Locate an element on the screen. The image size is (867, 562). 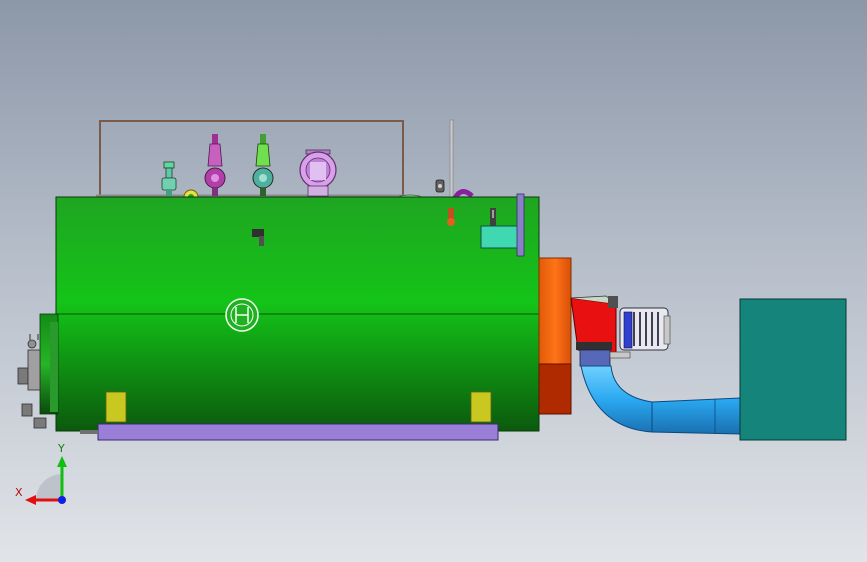
top-handrail is located at coordinates (250, 159).